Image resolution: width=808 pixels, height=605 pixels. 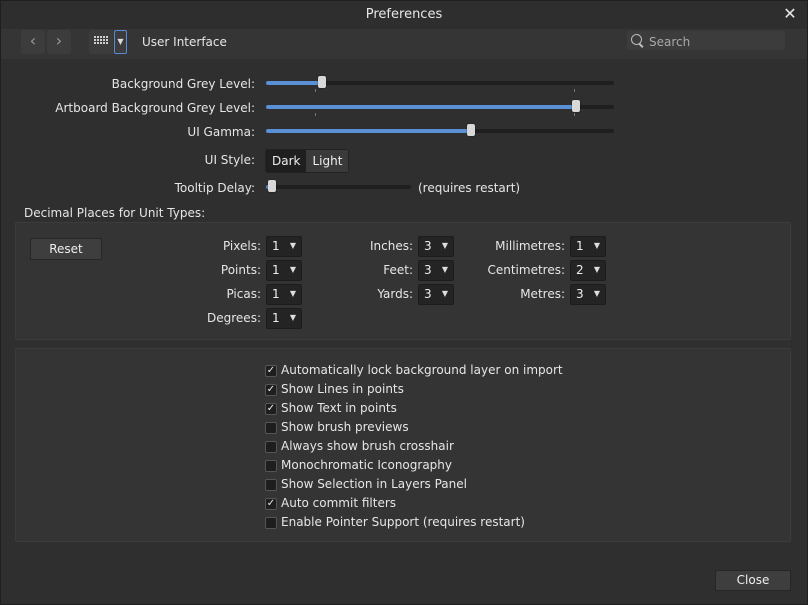 What do you see at coordinates (115, 213) in the screenshot?
I see `decimal-heading: Decimal Places for Unit Types:` at bounding box center [115, 213].